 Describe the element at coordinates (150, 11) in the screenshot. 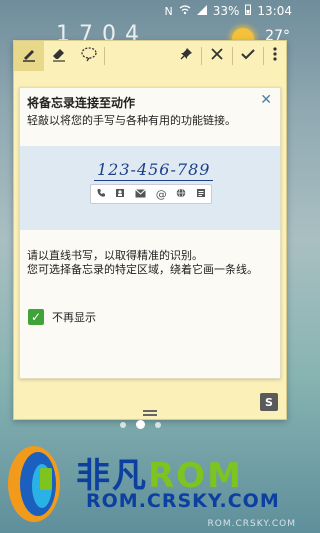

I see `status-bar: N 33% 13:04` at that location.